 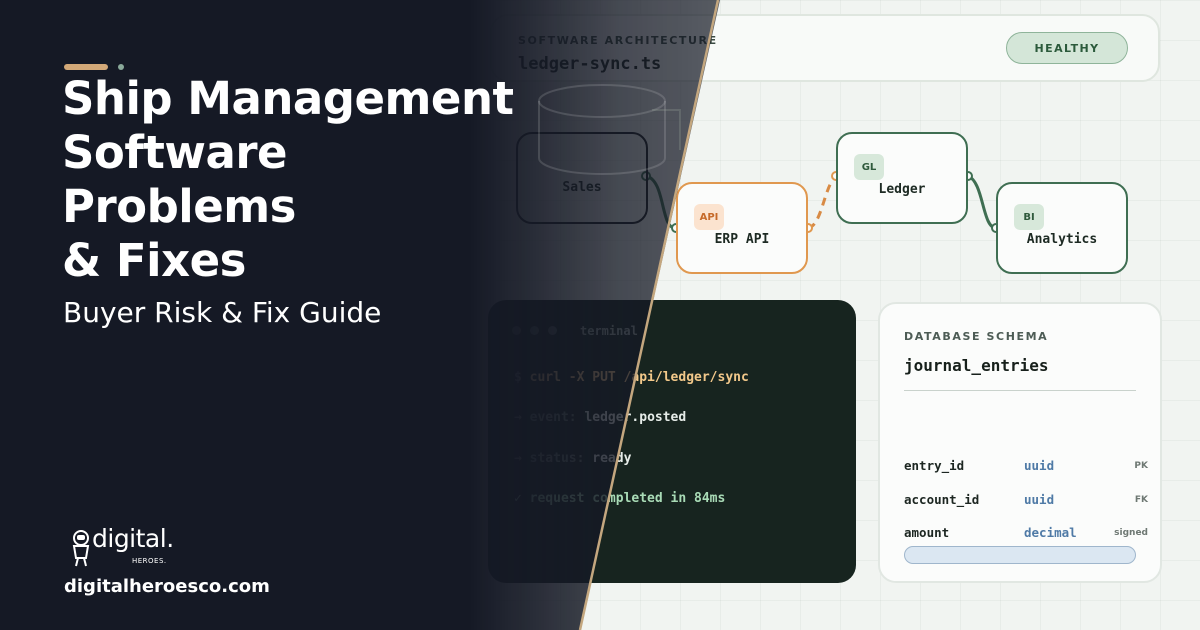 I want to click on schema-row: amount decimal signed, so click(x=1026, y=535).